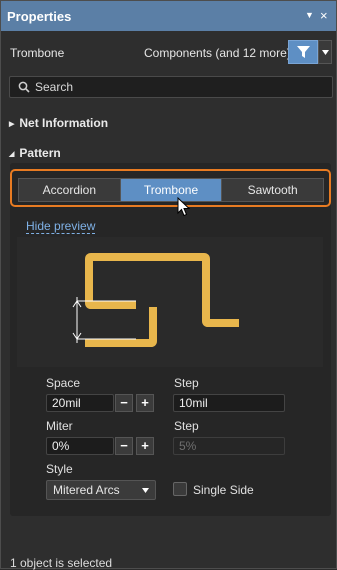  What do you see at coordinates (309, 15) in the screenshot?
I see `pin-icon: ▼` at bounding box center [309, 15].